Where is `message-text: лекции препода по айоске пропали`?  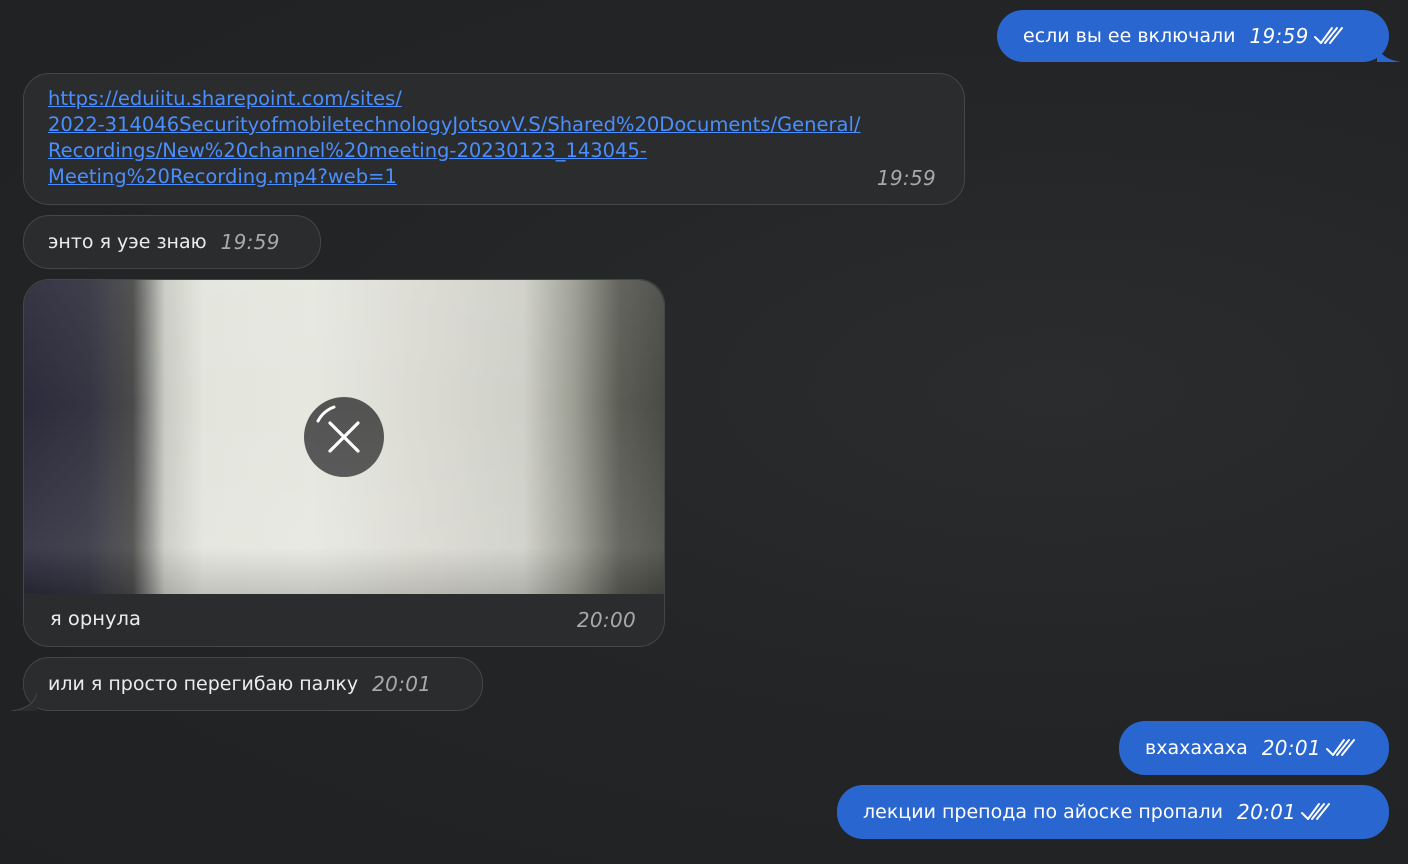
message-text: лекции препода по айоске пропали is located at coordinates (1043, 812).